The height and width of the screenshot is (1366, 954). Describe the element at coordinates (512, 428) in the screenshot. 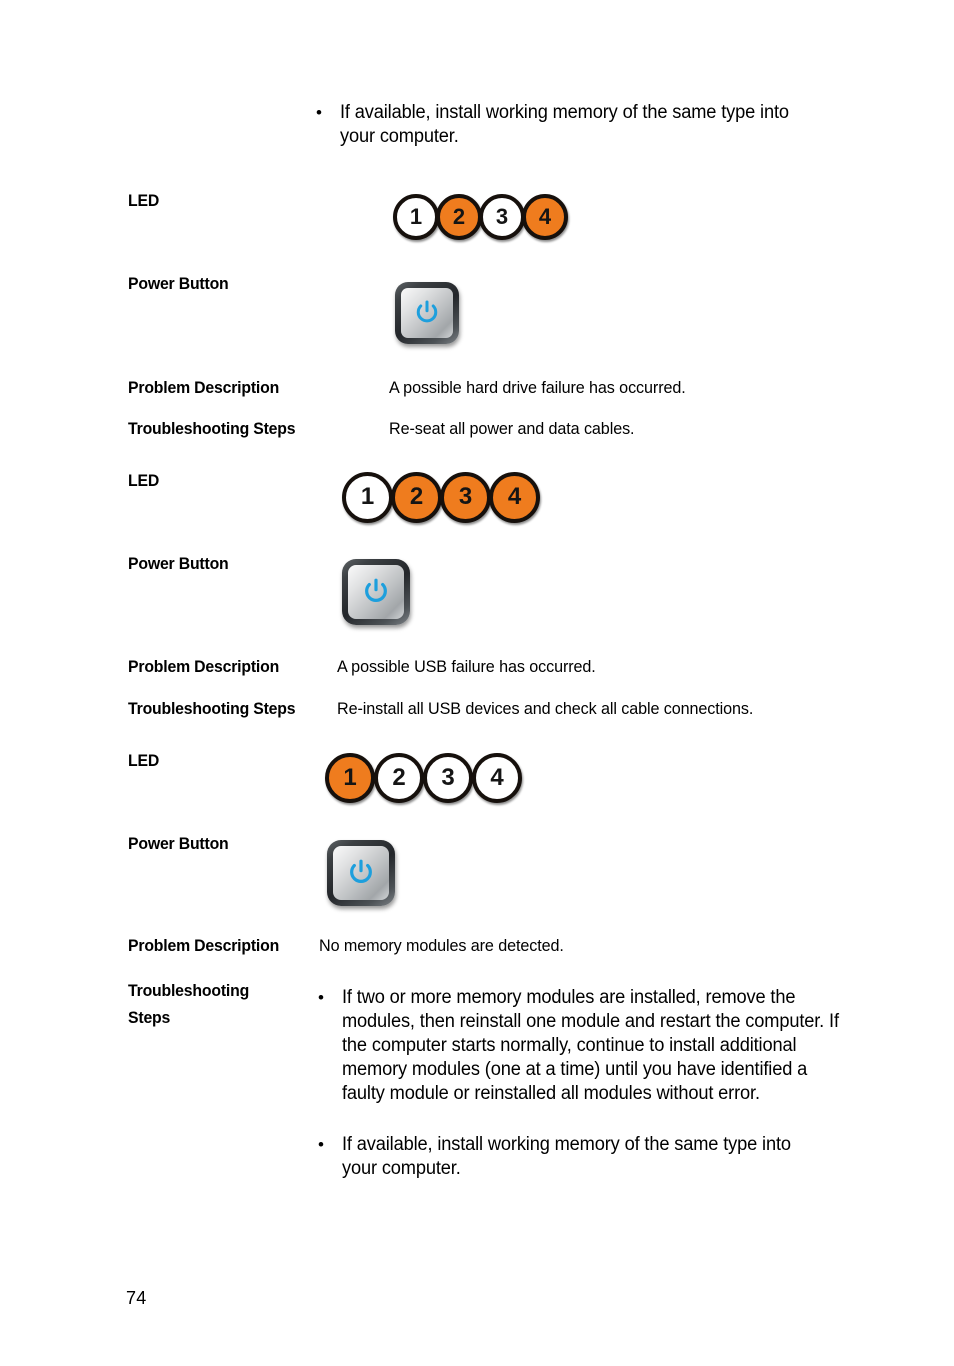

I see `troubleshooting-value: Re-seat all power and data cables.` at that location.